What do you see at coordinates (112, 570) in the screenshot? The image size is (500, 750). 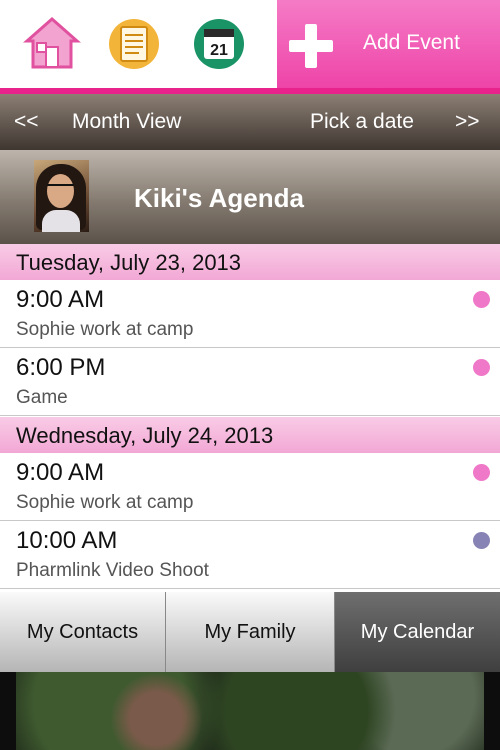 I see `event-title: Pharmlink Video Shoot` at bounding box center [112, 570].